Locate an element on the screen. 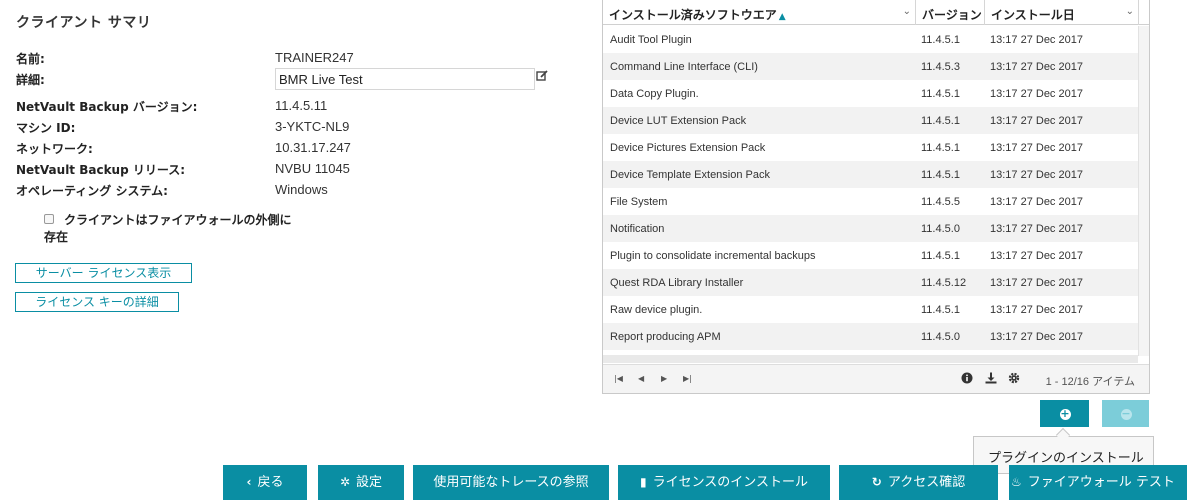 The width and height of the screenshot is (1195, 504). install-plugin-button: + is located at coordinates (1064, 413).